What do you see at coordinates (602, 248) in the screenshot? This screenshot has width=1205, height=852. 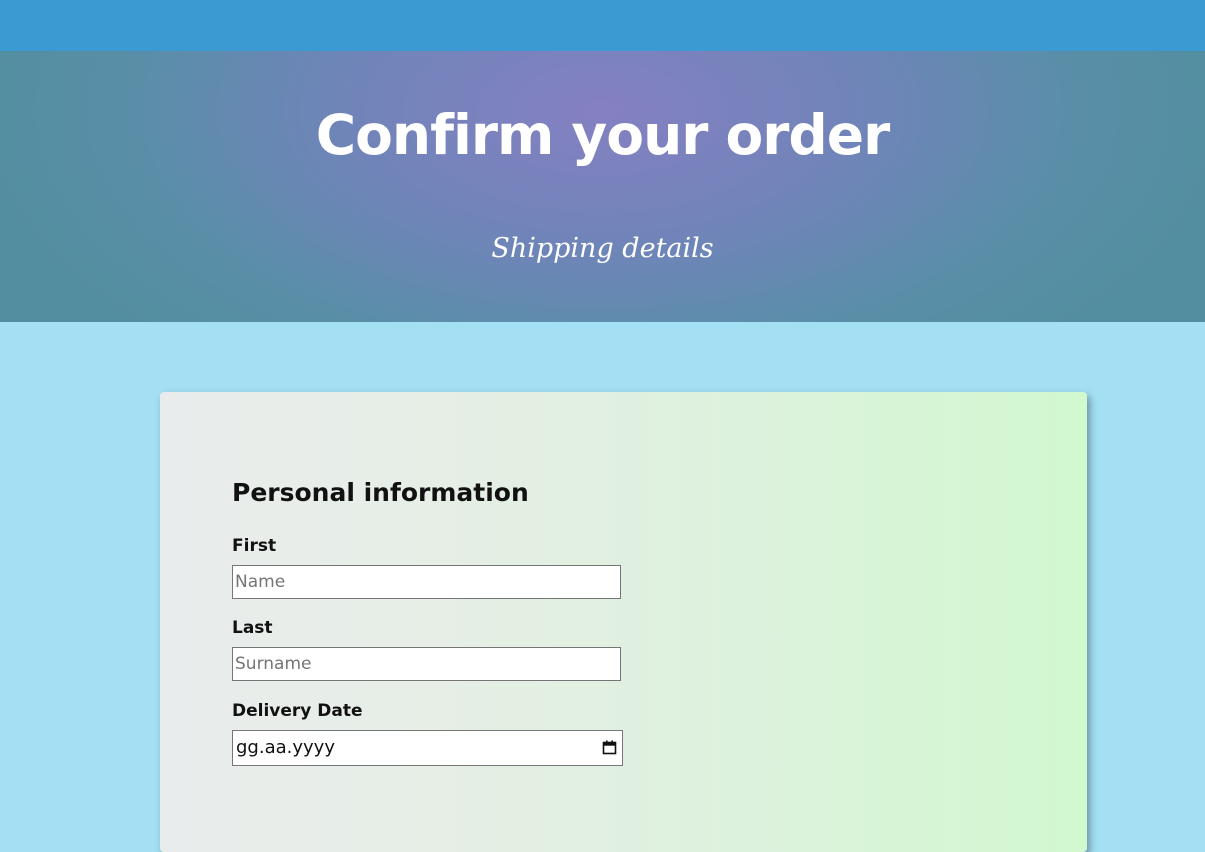 I see `page-subtitle: Shipping details` at bounding box center [602, 248].